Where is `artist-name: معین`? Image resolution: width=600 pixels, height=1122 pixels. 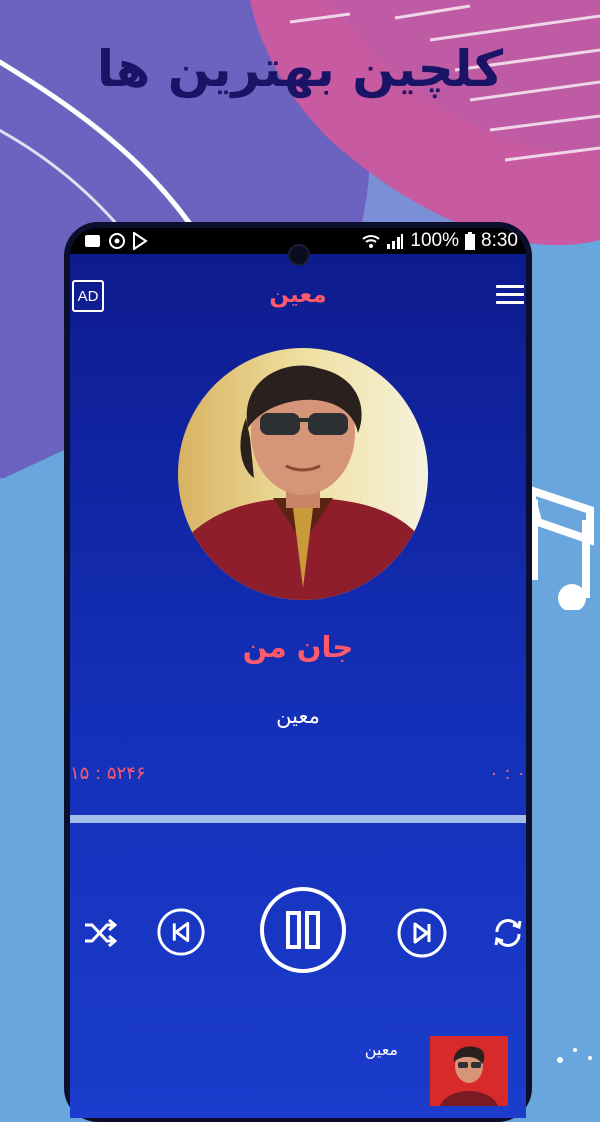 artist-name: معین is located at coordinates (298, 716).